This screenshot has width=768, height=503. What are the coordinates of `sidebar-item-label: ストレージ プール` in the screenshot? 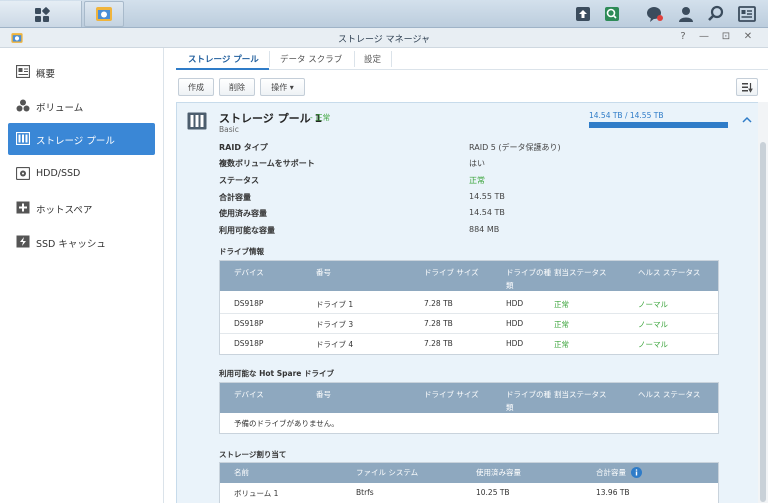 It's located at (75, 141).